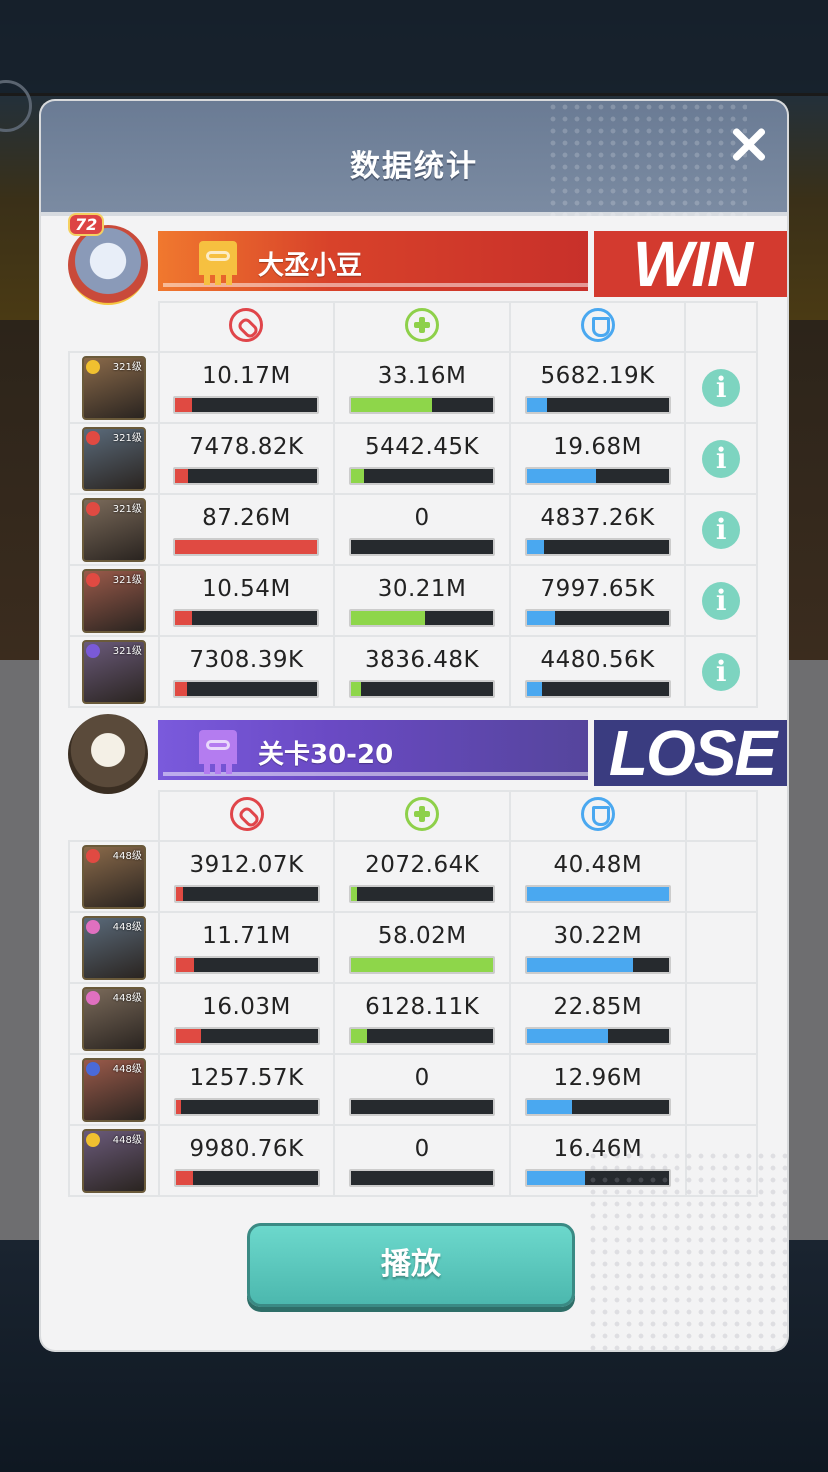 This screenshot has height=1472, width=828. I want to click on player-avatar, so click(108, 265).